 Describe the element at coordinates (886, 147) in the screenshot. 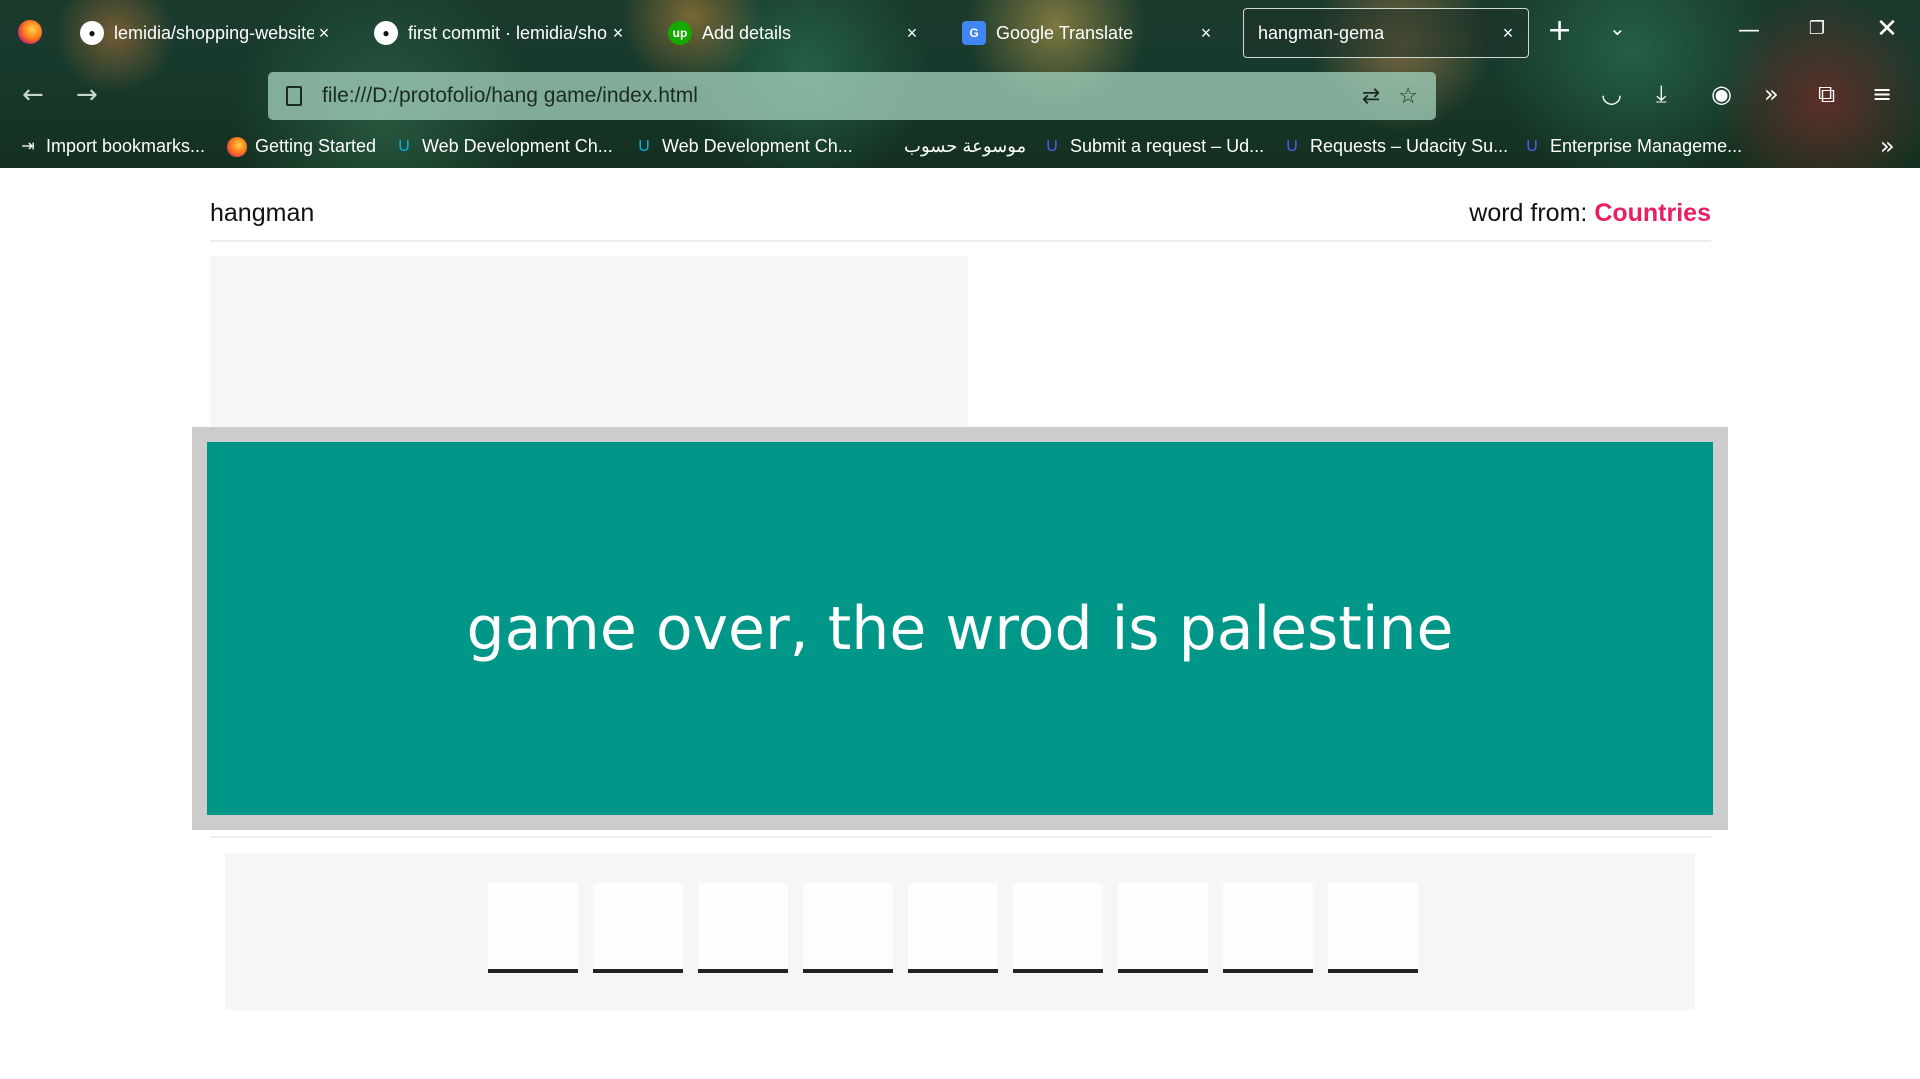

I see `bookmark-icon` at that location.